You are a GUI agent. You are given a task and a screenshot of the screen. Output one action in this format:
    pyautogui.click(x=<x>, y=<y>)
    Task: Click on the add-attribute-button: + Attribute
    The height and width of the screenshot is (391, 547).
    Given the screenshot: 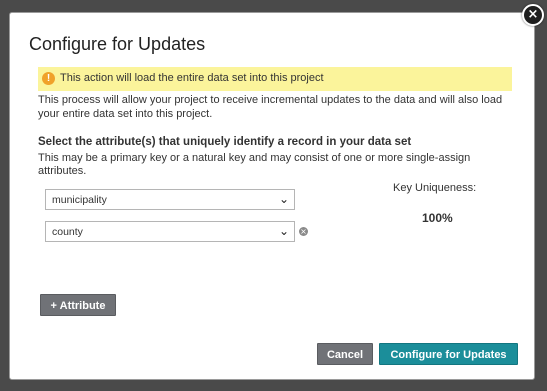 What is the action you would take?
    pyautogui.click(x=78, y=305)
    